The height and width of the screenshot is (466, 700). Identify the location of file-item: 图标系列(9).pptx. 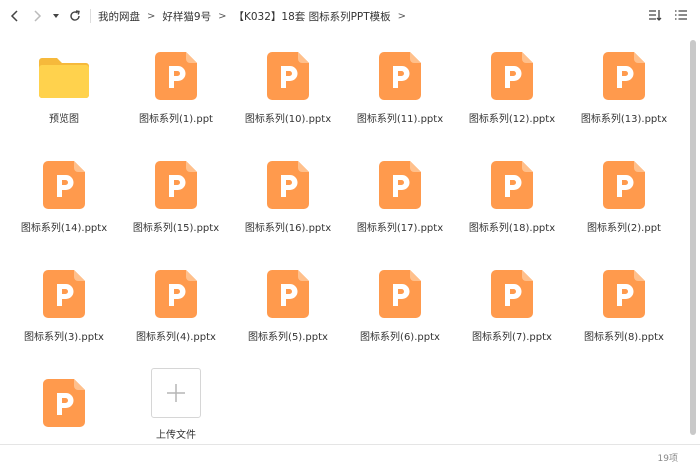
(64, 403).